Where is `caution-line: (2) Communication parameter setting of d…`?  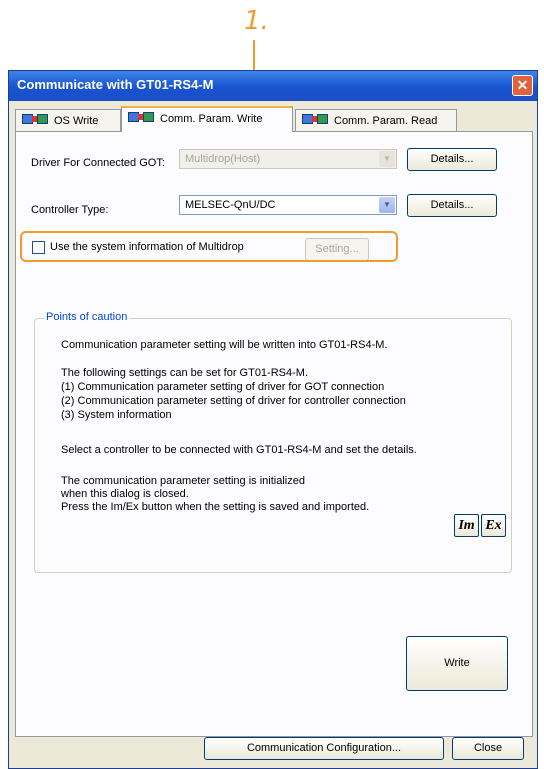 caution-line: (2) Communication parameter setting of d… is located at coordinates (233, 401).